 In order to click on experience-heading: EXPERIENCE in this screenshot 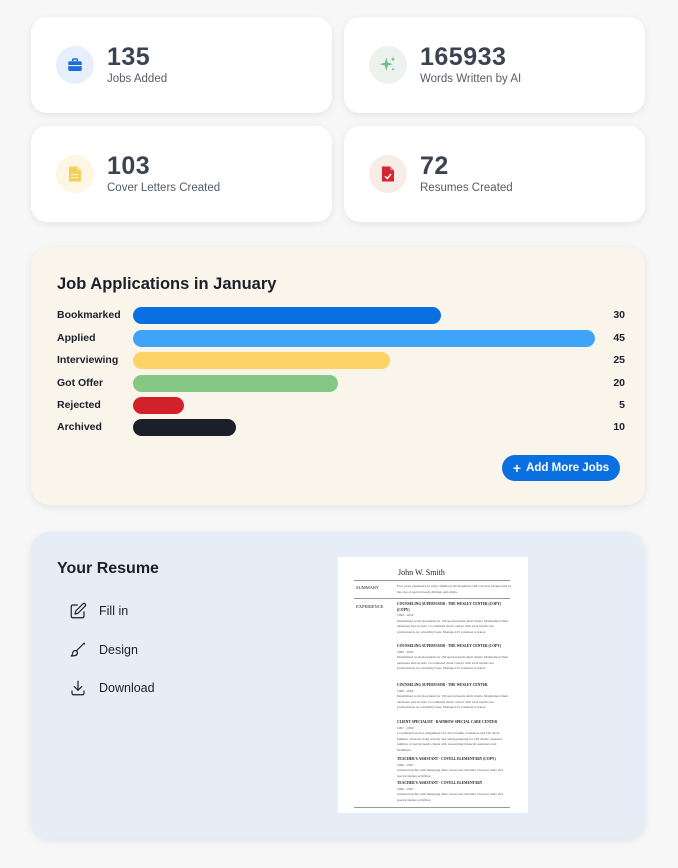, I will do `click(370, 606)`.